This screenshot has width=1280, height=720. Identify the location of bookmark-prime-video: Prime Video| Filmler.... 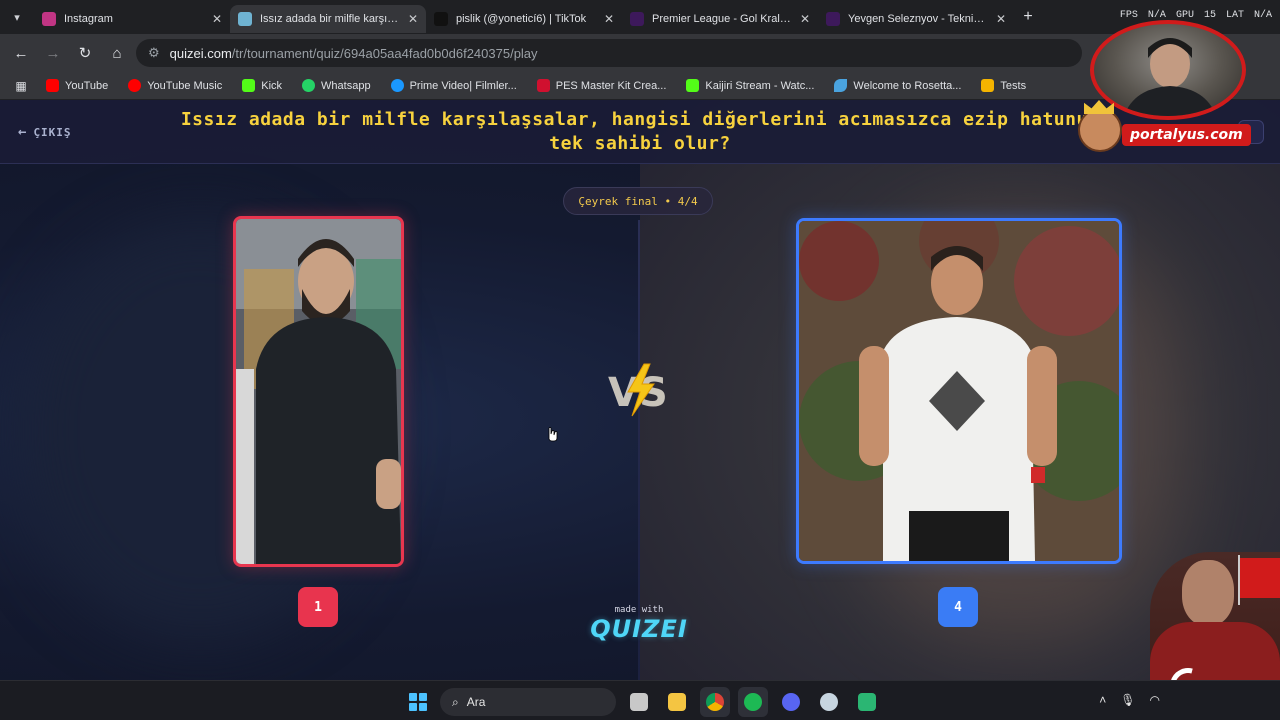
(454, 85).